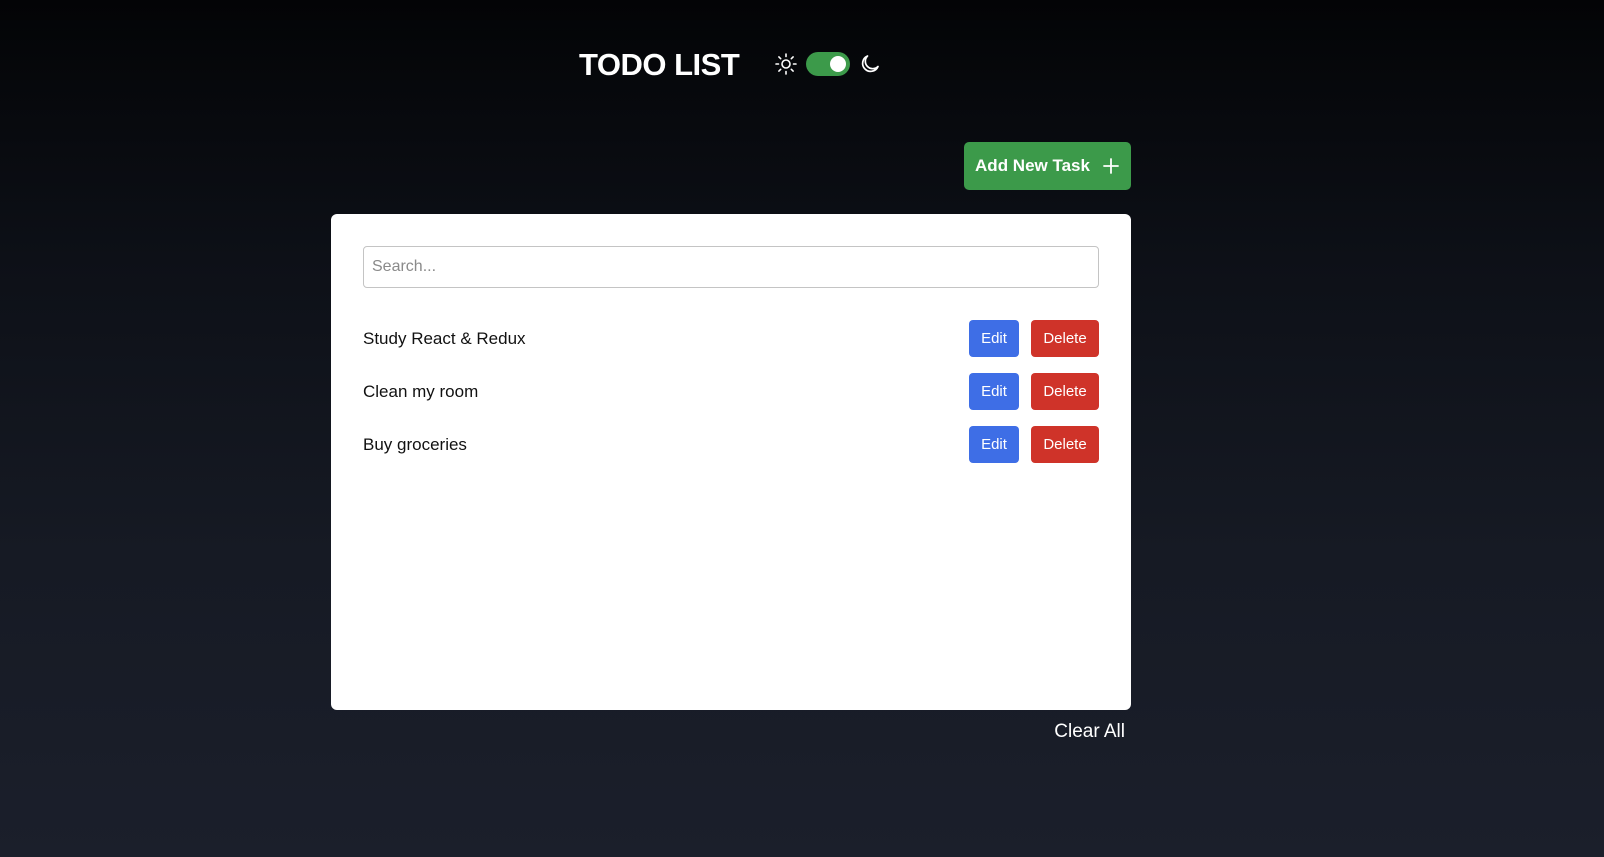 The width and height of the screenshot is (1604, 857). Describe the element at coordinates (731, 444) in the screenshot. I see `task-row: Buy groceries Edit Delete` at that location.